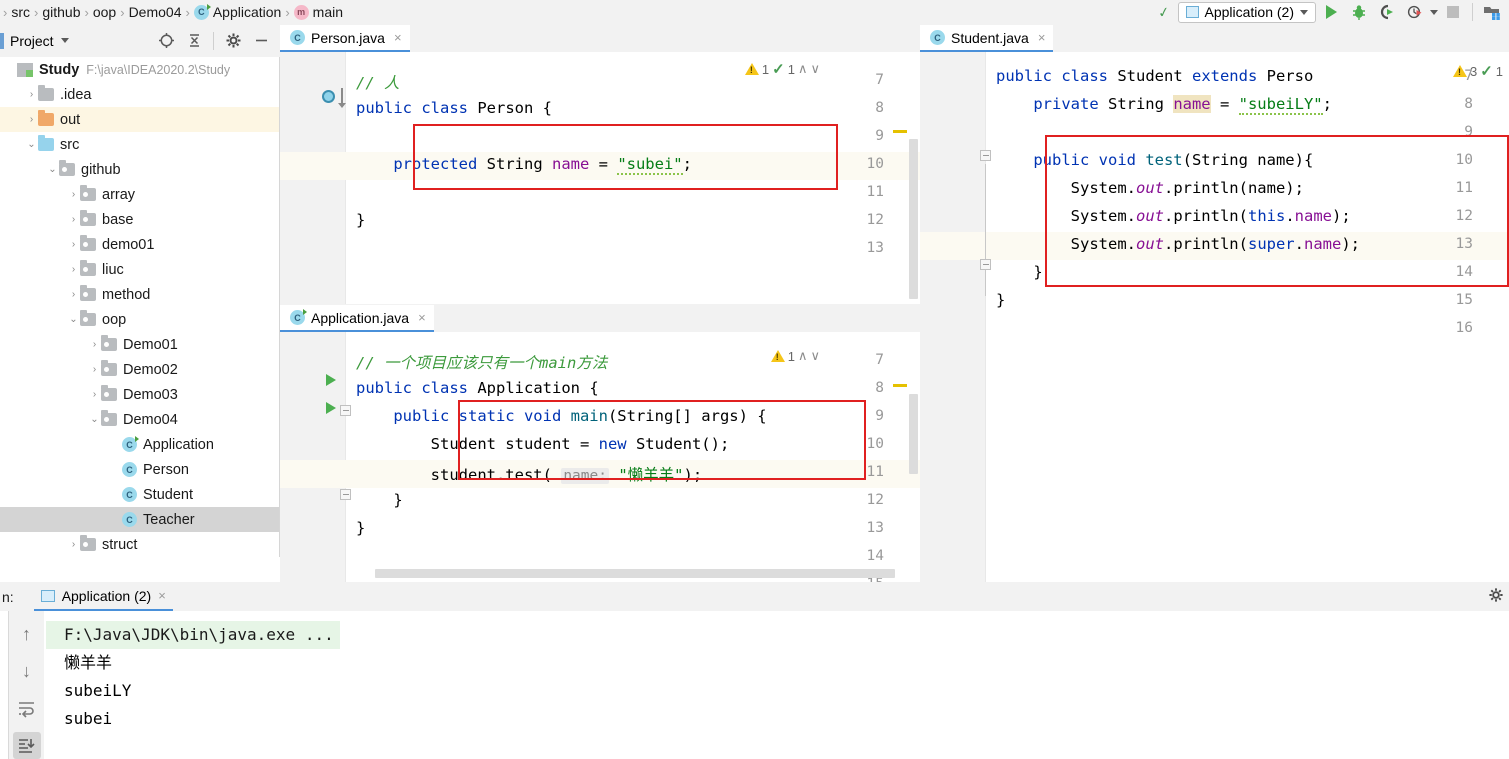 This screenshot has height=759, width=1509. What do you see at coordinates (1359, 12) in the screenshot?
I see `debug-button` at bounding box center [1359, 12].